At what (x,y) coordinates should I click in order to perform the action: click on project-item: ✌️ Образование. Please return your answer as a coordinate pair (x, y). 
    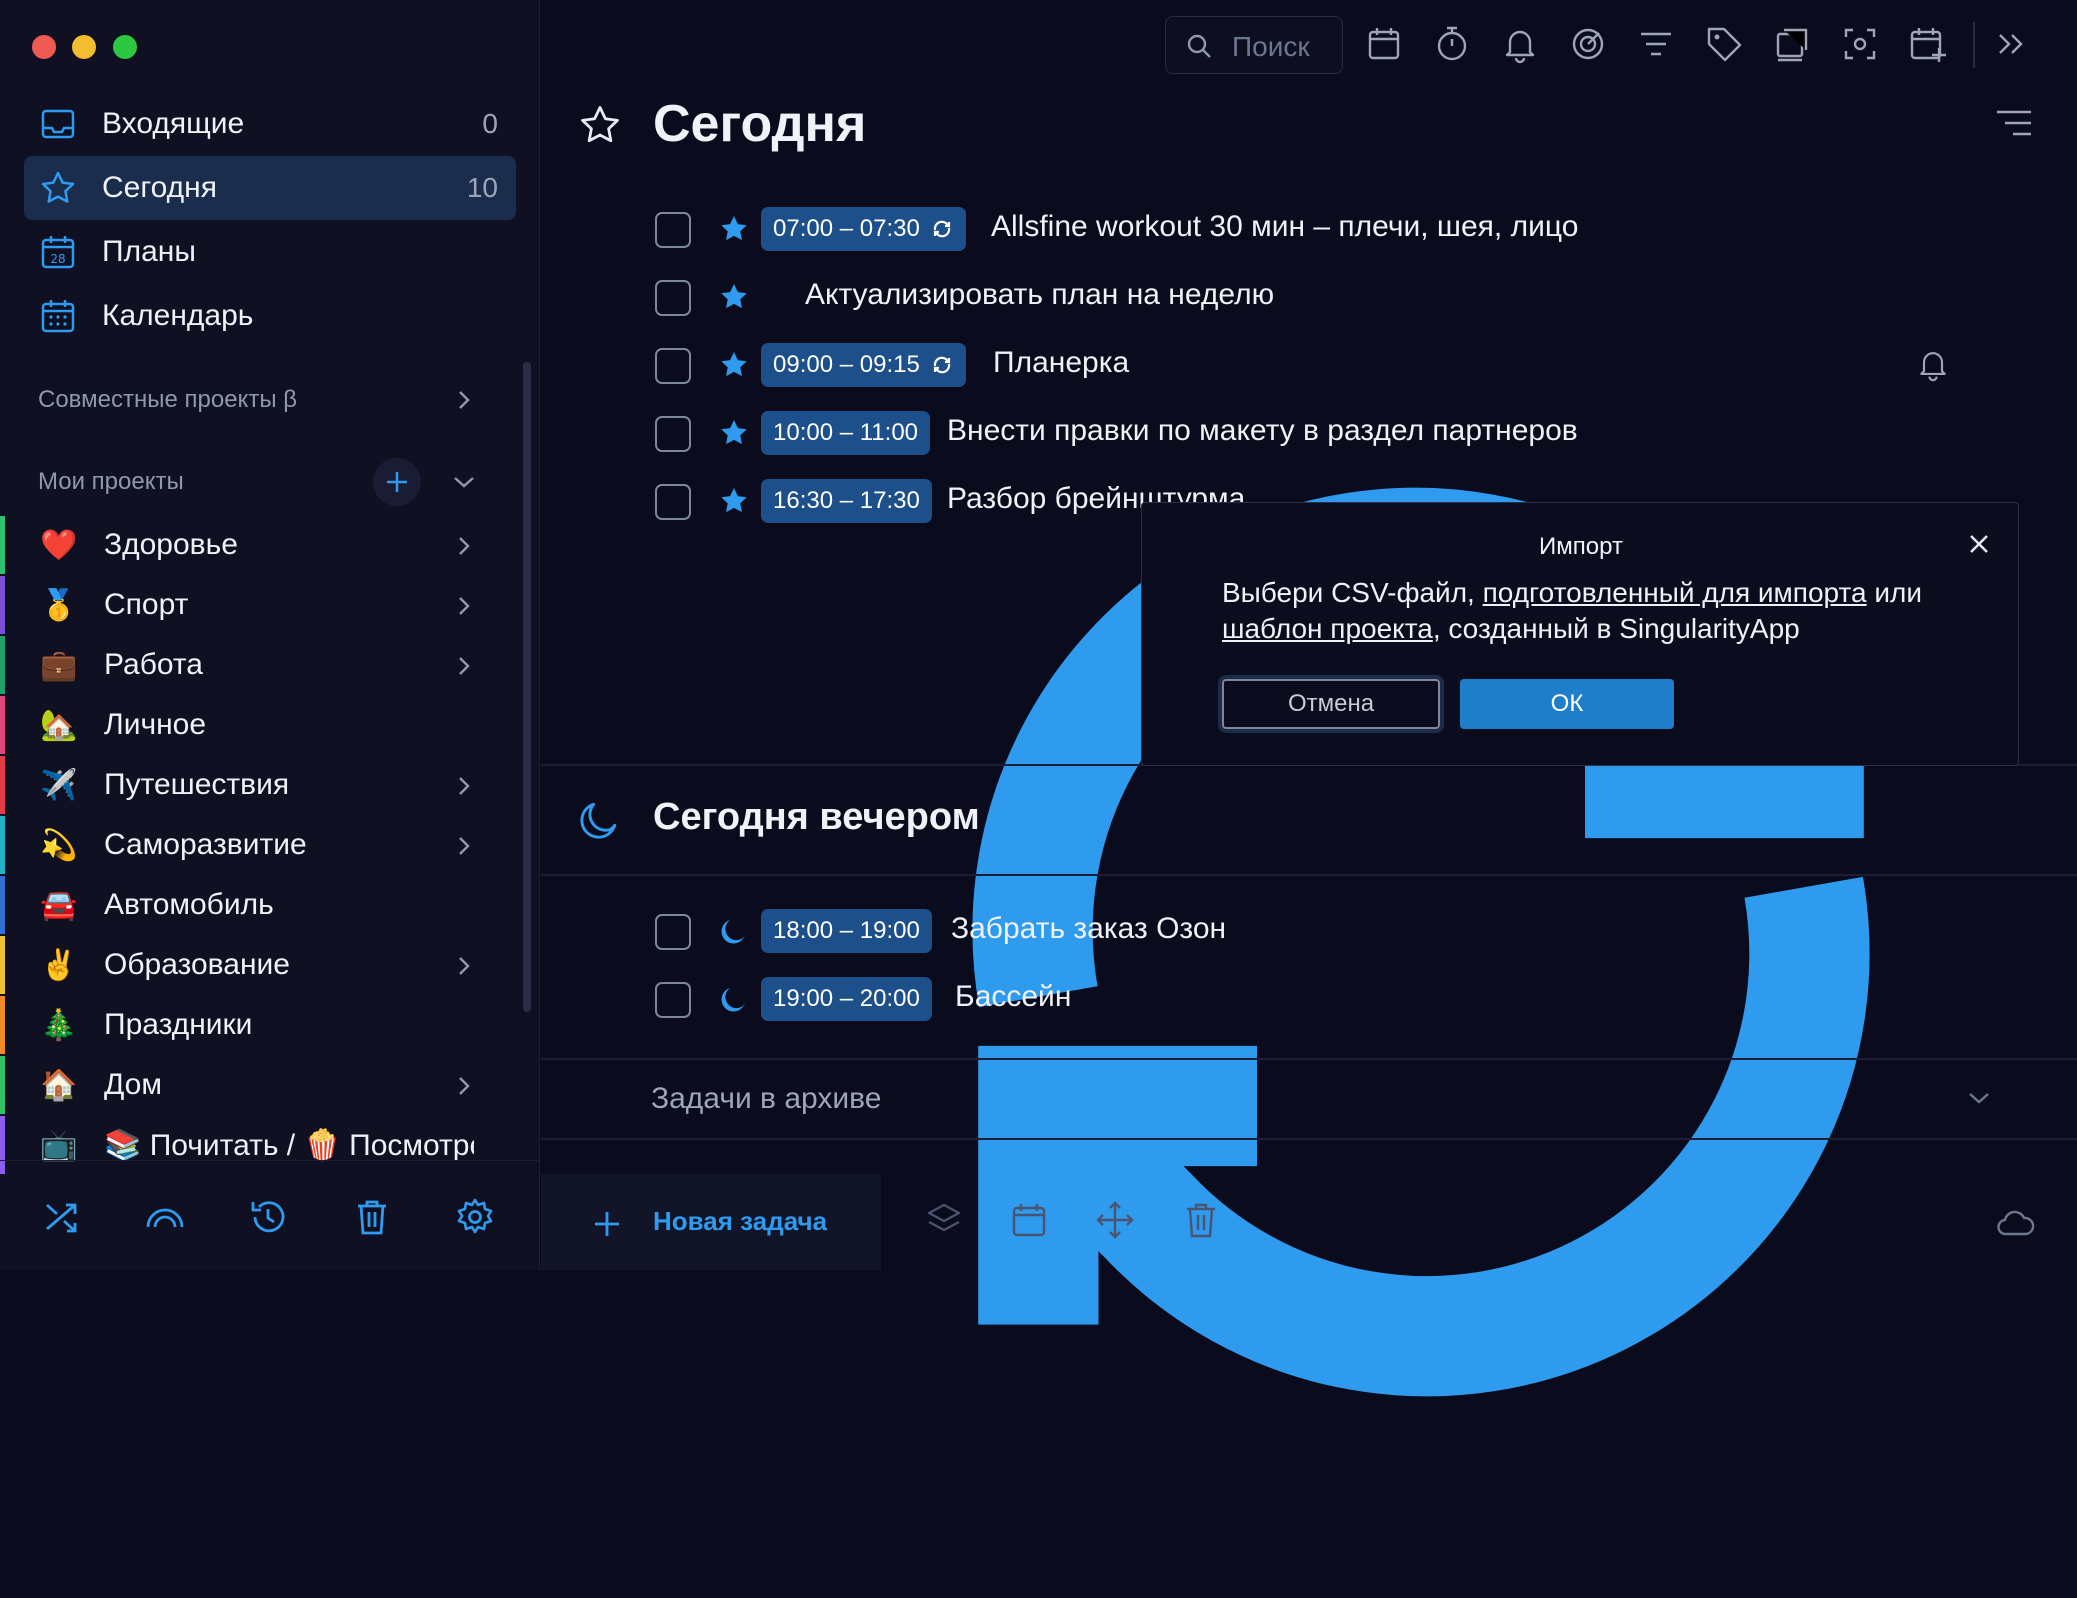
    Looking at the image, I should click on (250, 965).